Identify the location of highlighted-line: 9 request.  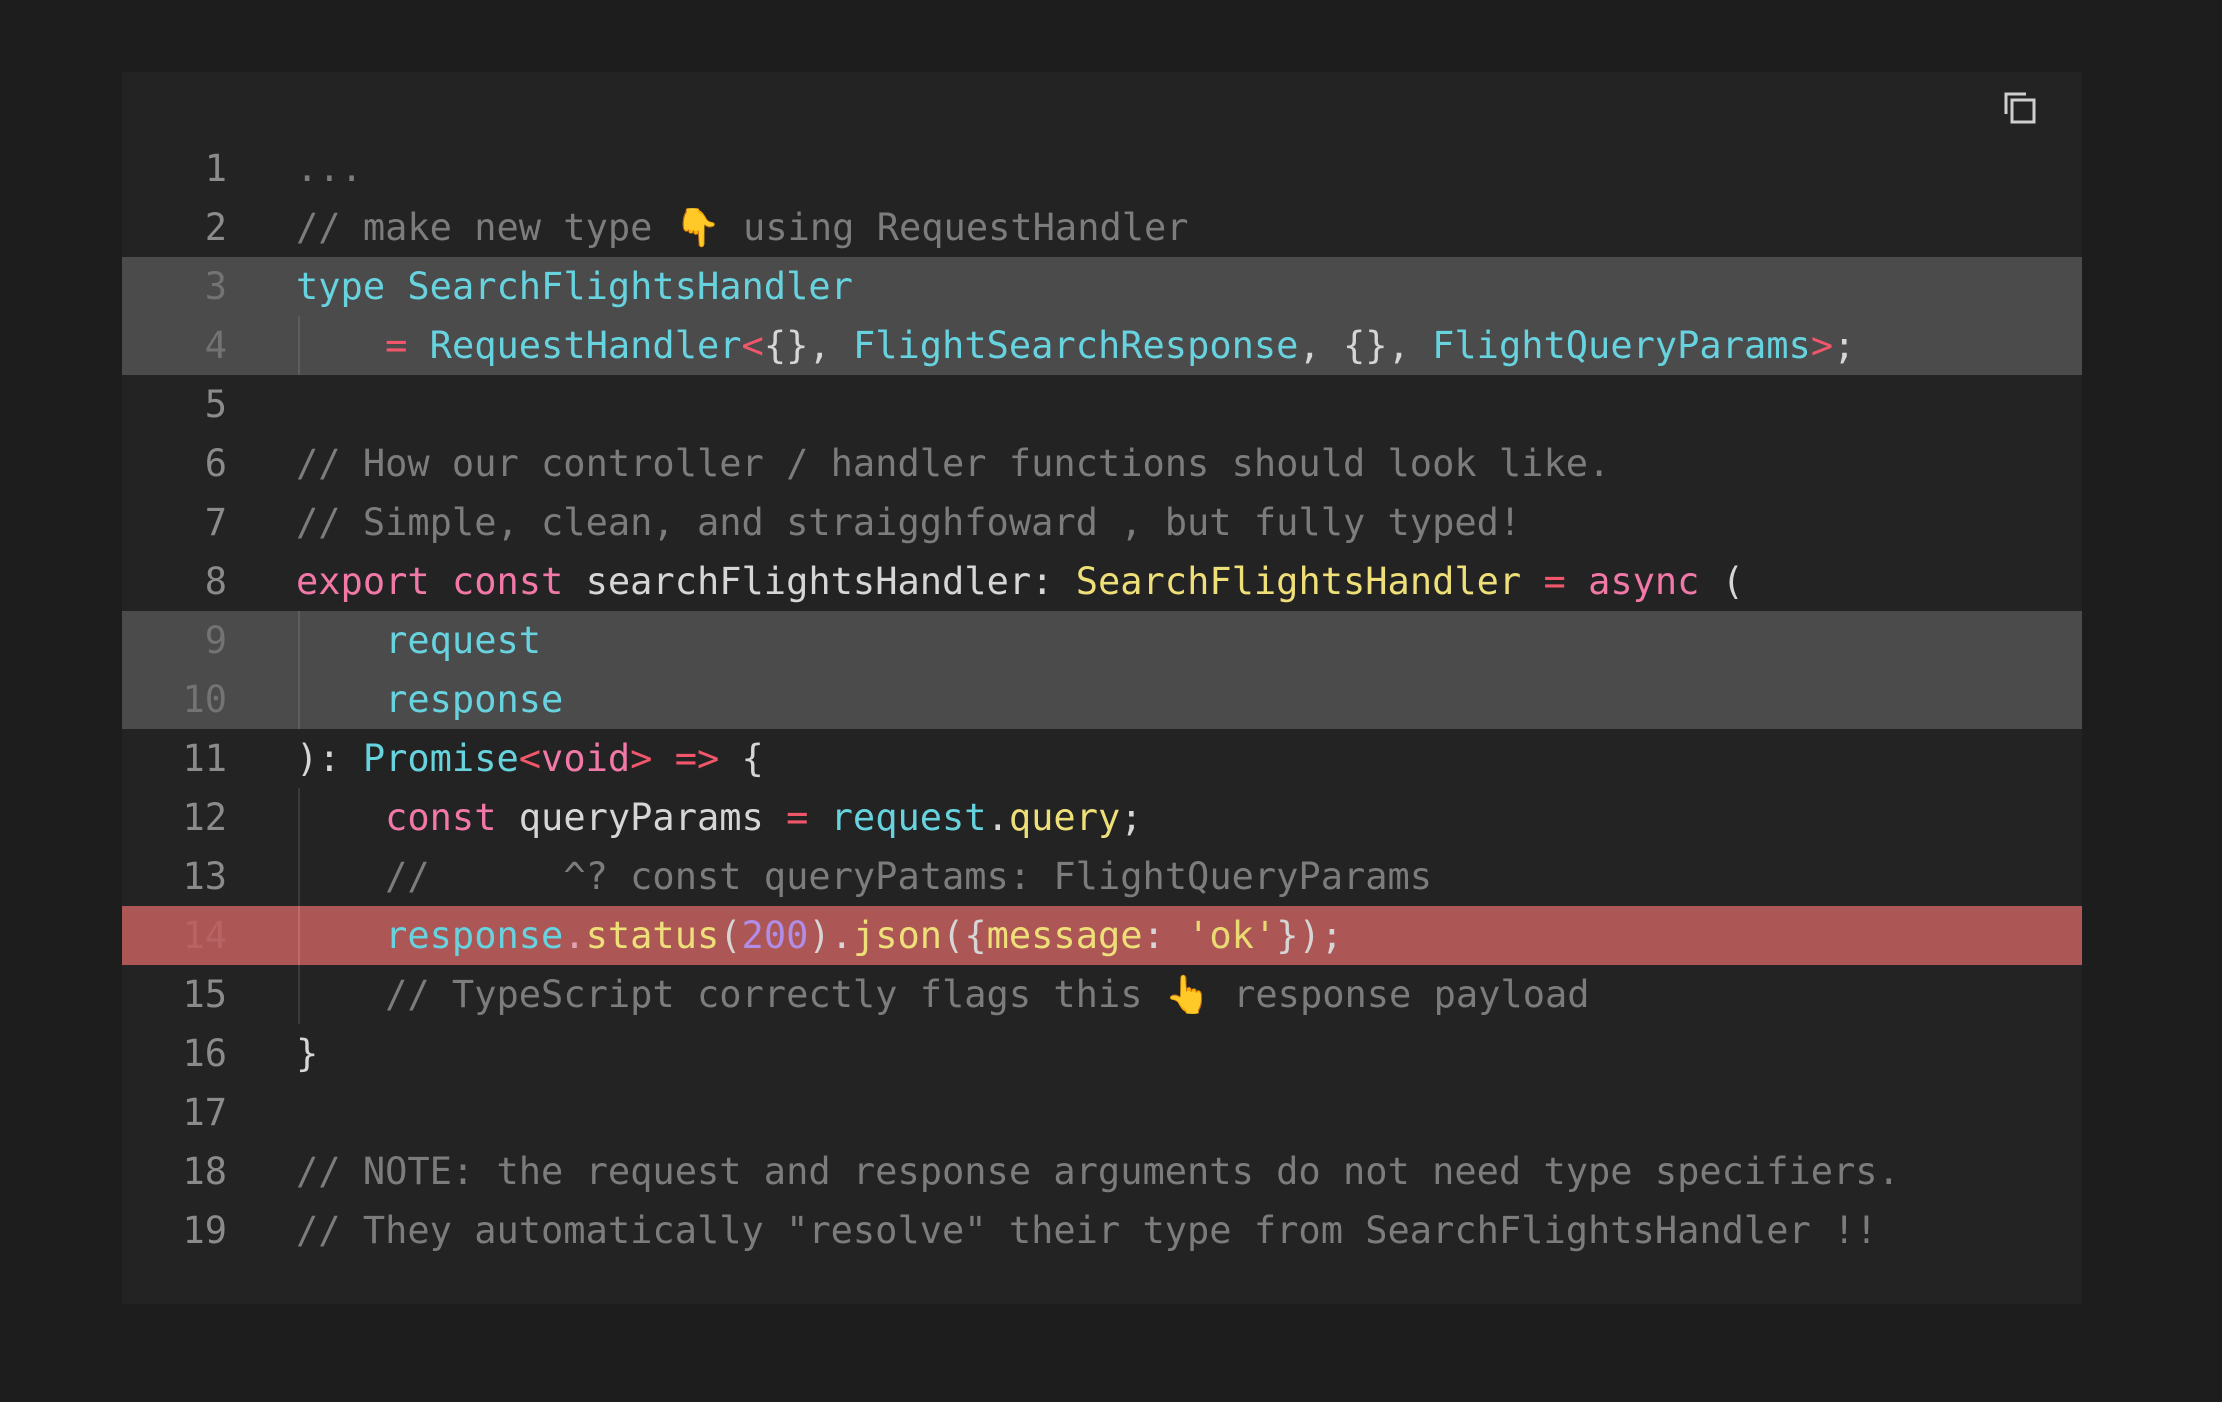
(1102, 640).